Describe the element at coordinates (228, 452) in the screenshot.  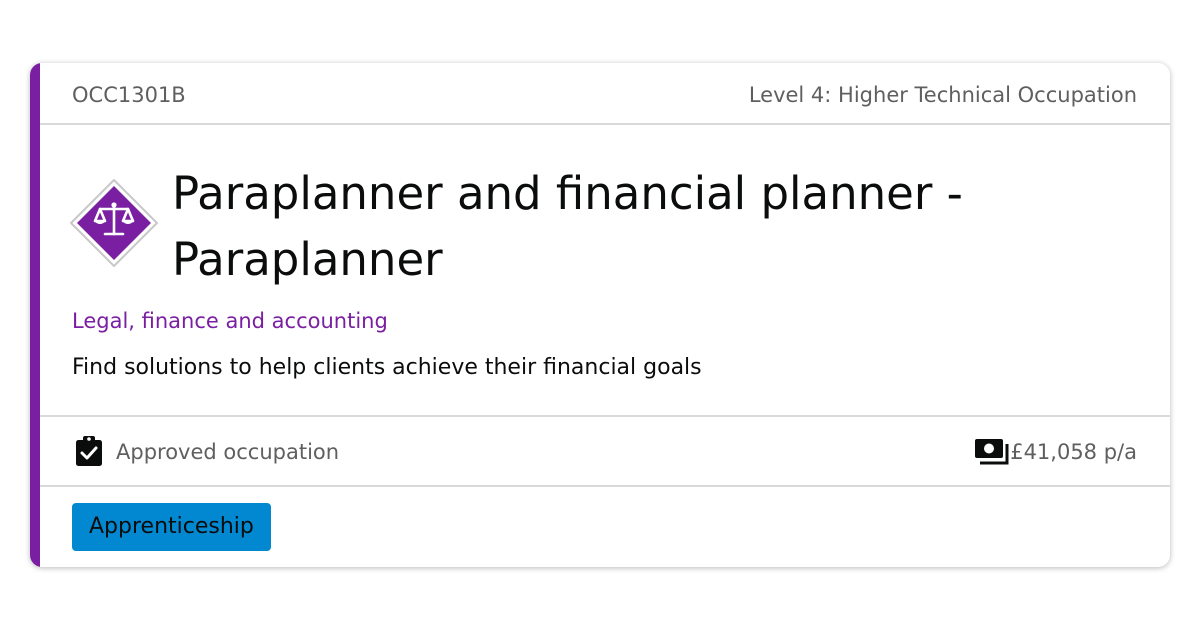
I see `approval-status: Approved occupation` at that location.